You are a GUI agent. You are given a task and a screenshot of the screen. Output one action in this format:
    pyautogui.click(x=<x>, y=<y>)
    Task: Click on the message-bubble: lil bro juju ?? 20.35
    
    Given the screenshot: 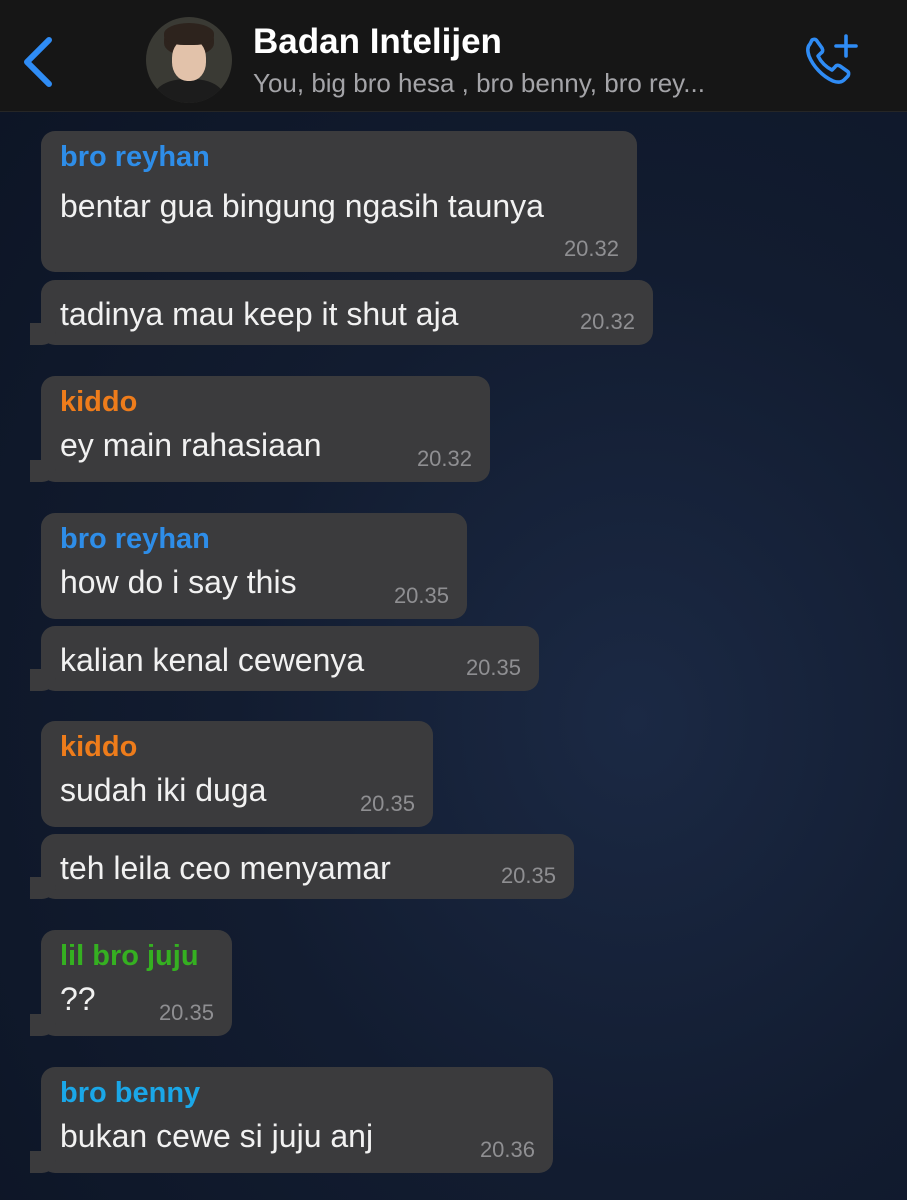 What is the action you would take?
    pyautogui.click(x=131, y=983)
    